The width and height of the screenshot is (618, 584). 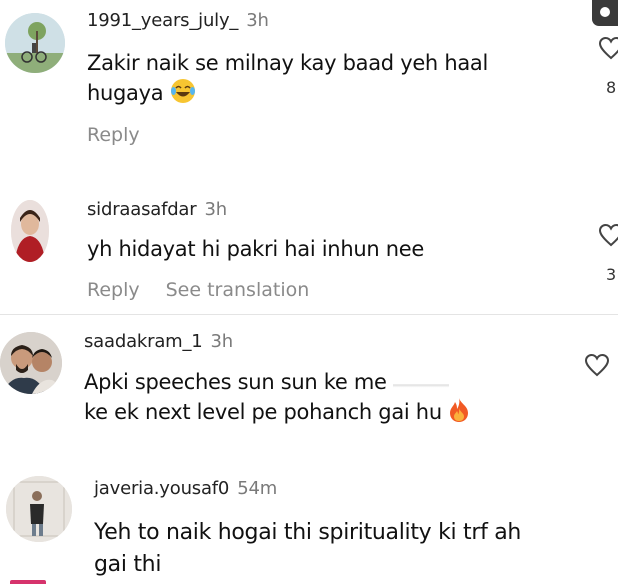 I want to click on username-text: sidraasafdar, so click(x=142, y=209).